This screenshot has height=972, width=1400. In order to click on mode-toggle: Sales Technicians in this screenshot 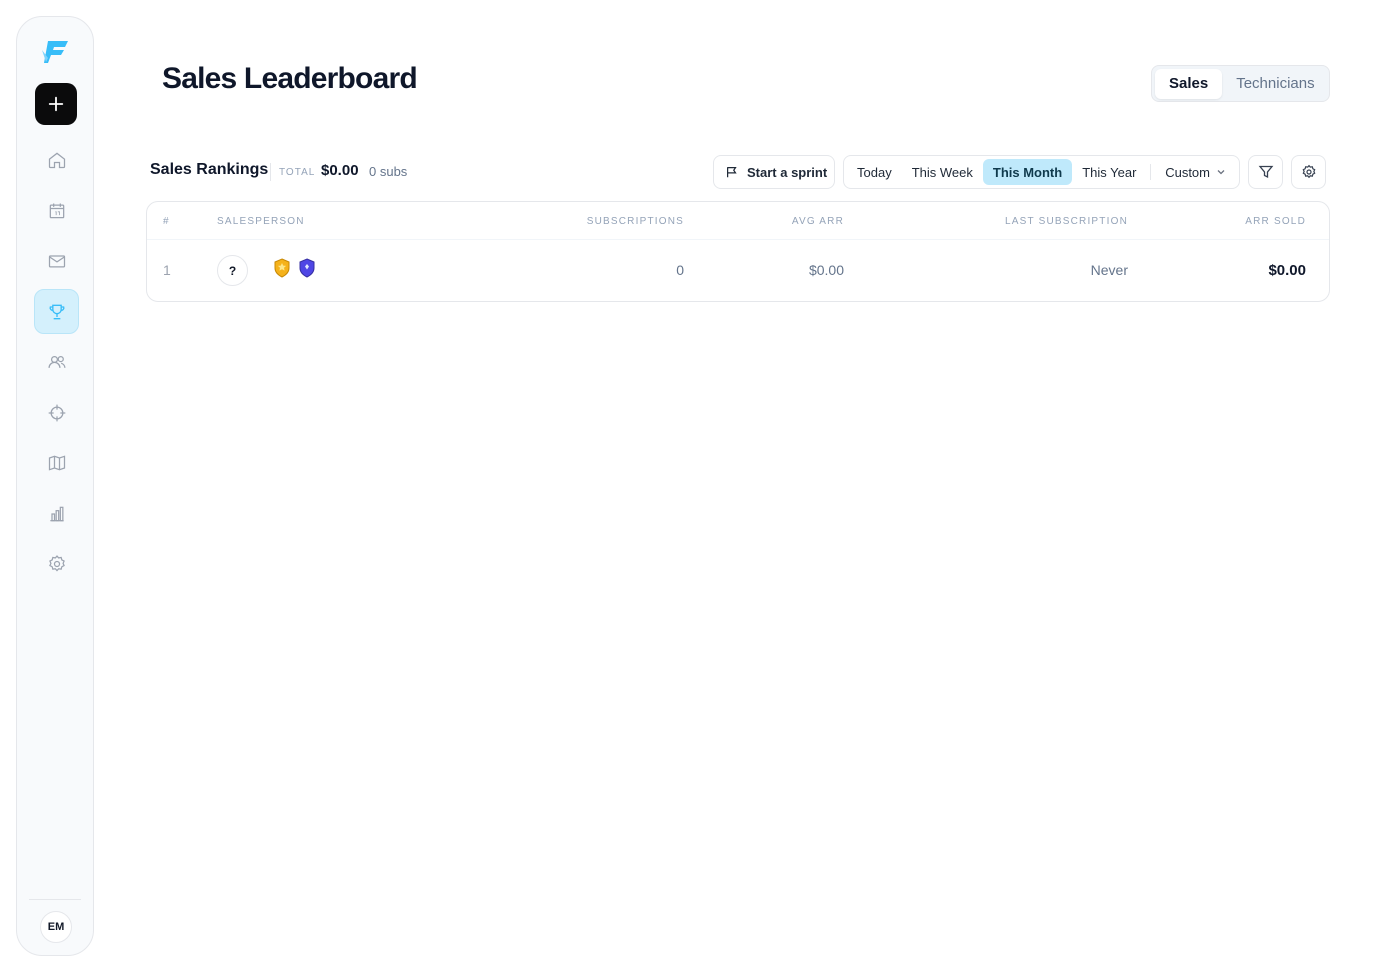, I will do `click(1240, 83)`.